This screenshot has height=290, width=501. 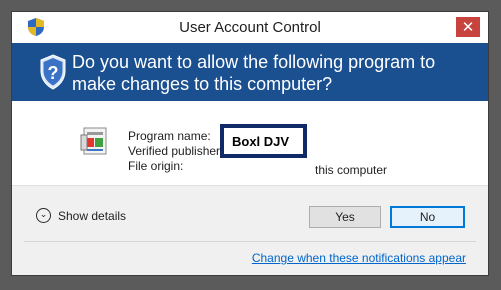 I want to click on redaction-box: Boxl DJV, so click(x=263, y=141).